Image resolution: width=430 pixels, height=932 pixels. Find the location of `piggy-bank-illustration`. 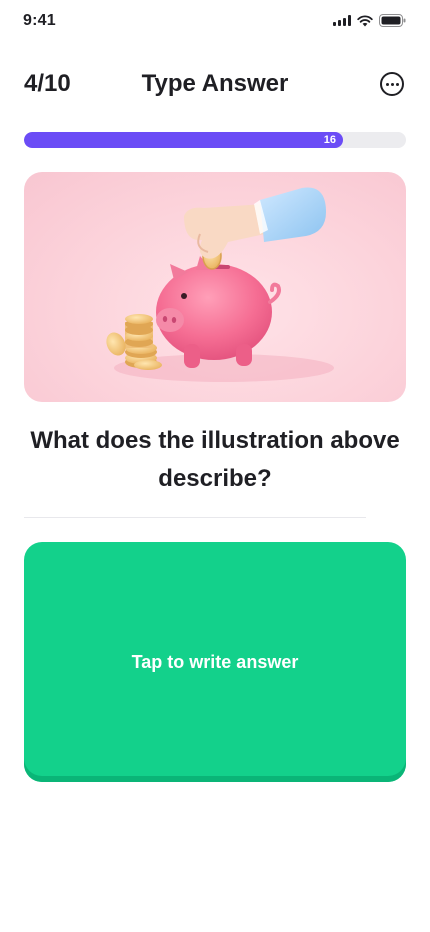

piggy-bank-illustration is located at coordinates (220, 284).